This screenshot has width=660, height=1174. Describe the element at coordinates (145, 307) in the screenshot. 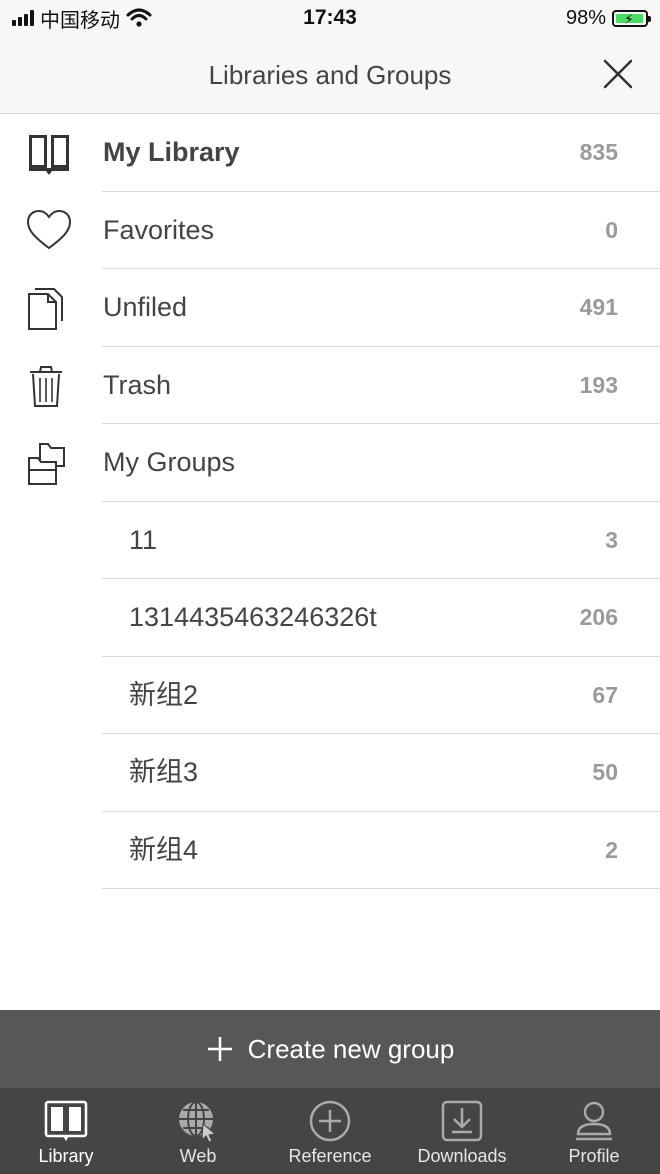

I see `list-item-label: Unfiled` at that location.